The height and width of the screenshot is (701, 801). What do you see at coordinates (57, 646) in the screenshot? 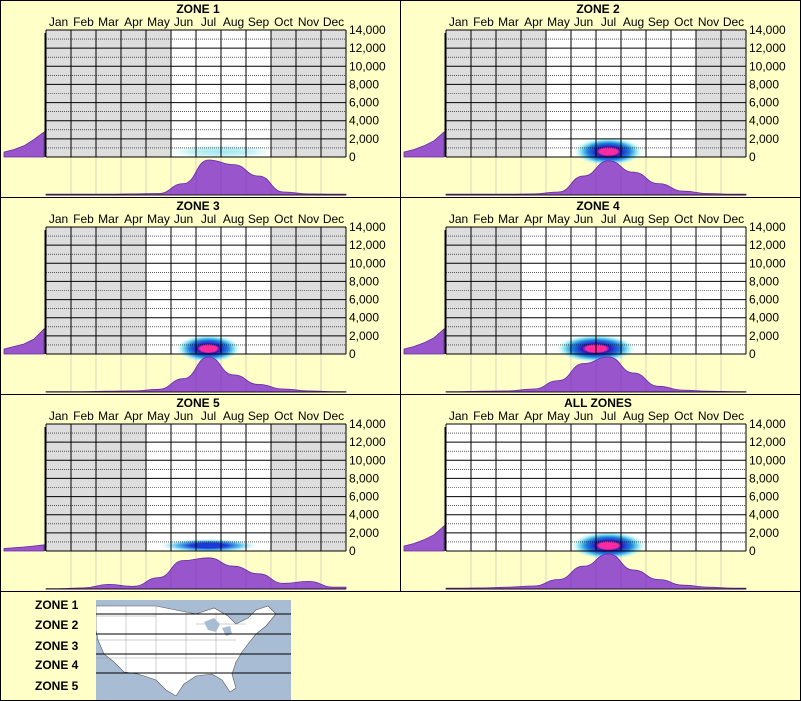
I see `legend-zone-3: ZONE 3` at bounding box center [57, 646].